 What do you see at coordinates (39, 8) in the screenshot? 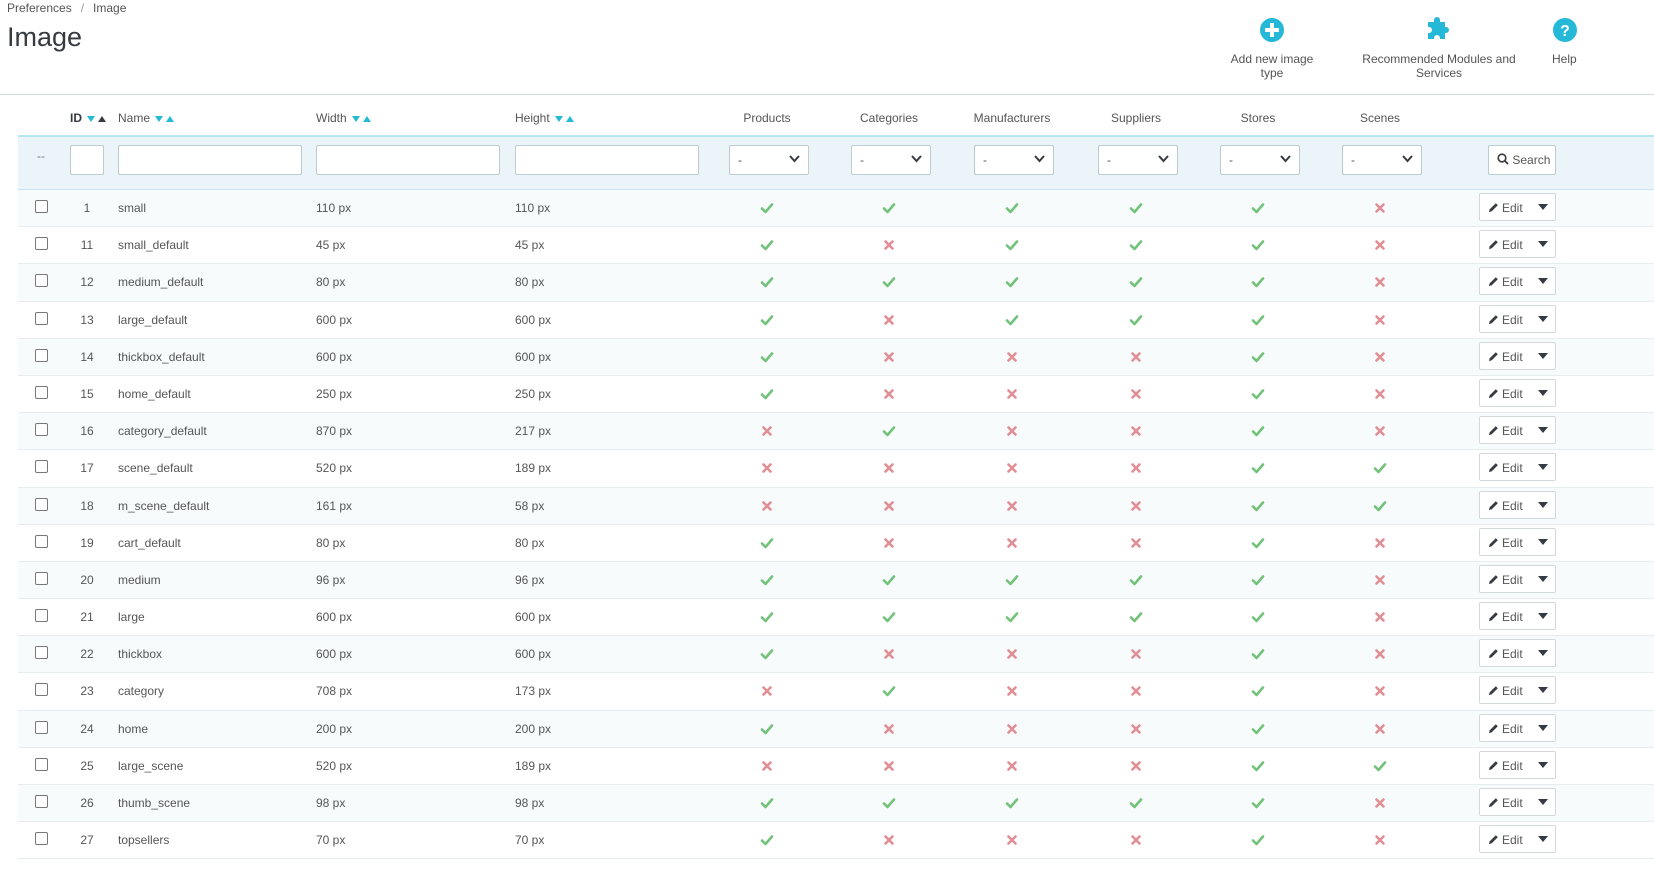
I see `breadcrumb-link-preferences: Preferences` at bounding box center [39, 8].